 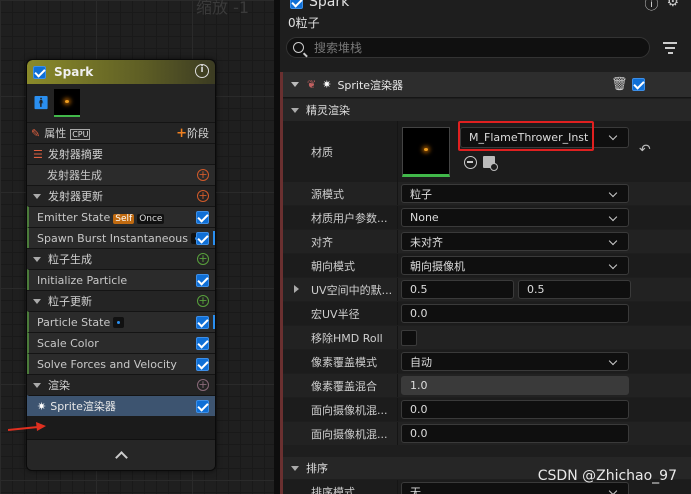 I want to click on section-title: Sprite渲染器, so click(x=370, y=85).